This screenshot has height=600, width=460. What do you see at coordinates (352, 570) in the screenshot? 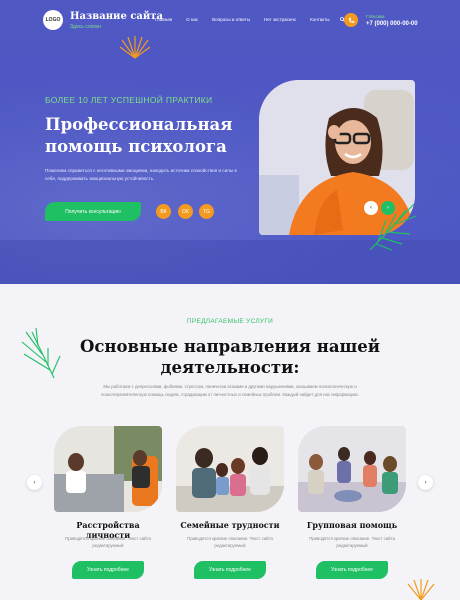
I see `more-button-group: Узнать подробнее` at bounding box center [352, 570].